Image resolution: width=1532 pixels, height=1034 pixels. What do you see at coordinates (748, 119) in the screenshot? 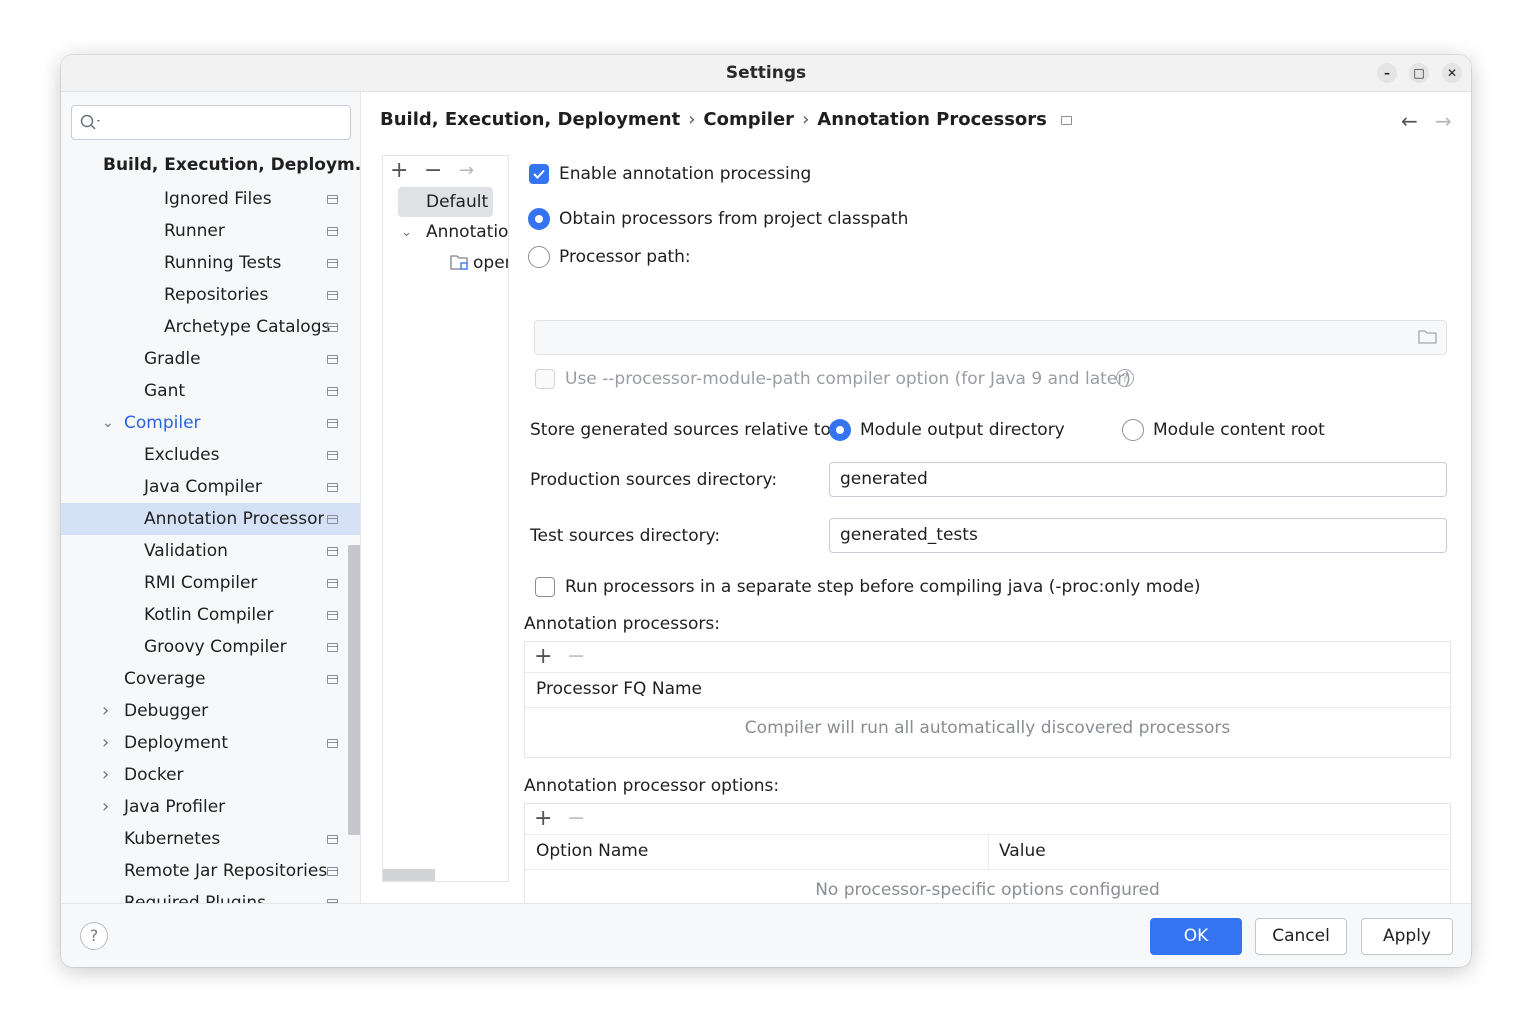
I see `breadcrumb-item: Compiler` at bounding box center [748, 119].